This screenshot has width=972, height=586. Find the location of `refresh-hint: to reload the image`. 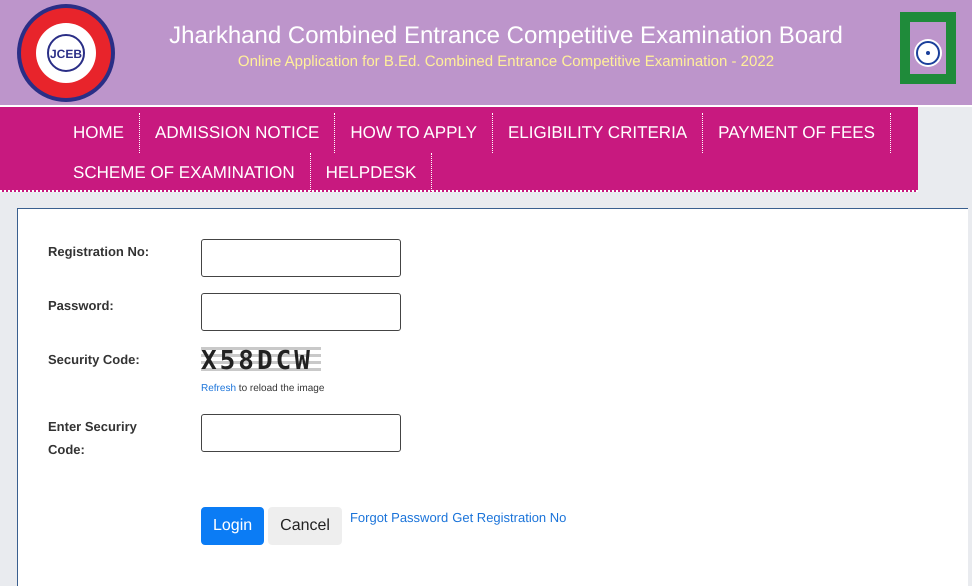

refresh-hint: to reload the image is located at coordinates (281, 388).